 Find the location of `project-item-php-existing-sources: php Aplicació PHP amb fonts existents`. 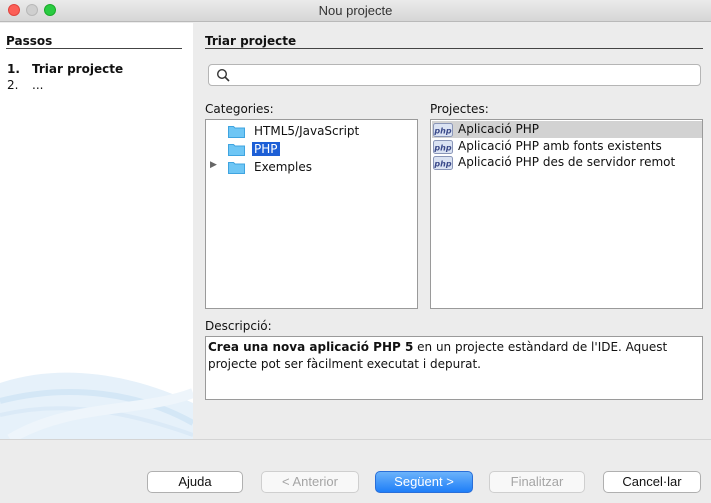

project-item-php-existing-sources: php Aplicació PHP amb fonts existents is located at coordinates (567, 146).